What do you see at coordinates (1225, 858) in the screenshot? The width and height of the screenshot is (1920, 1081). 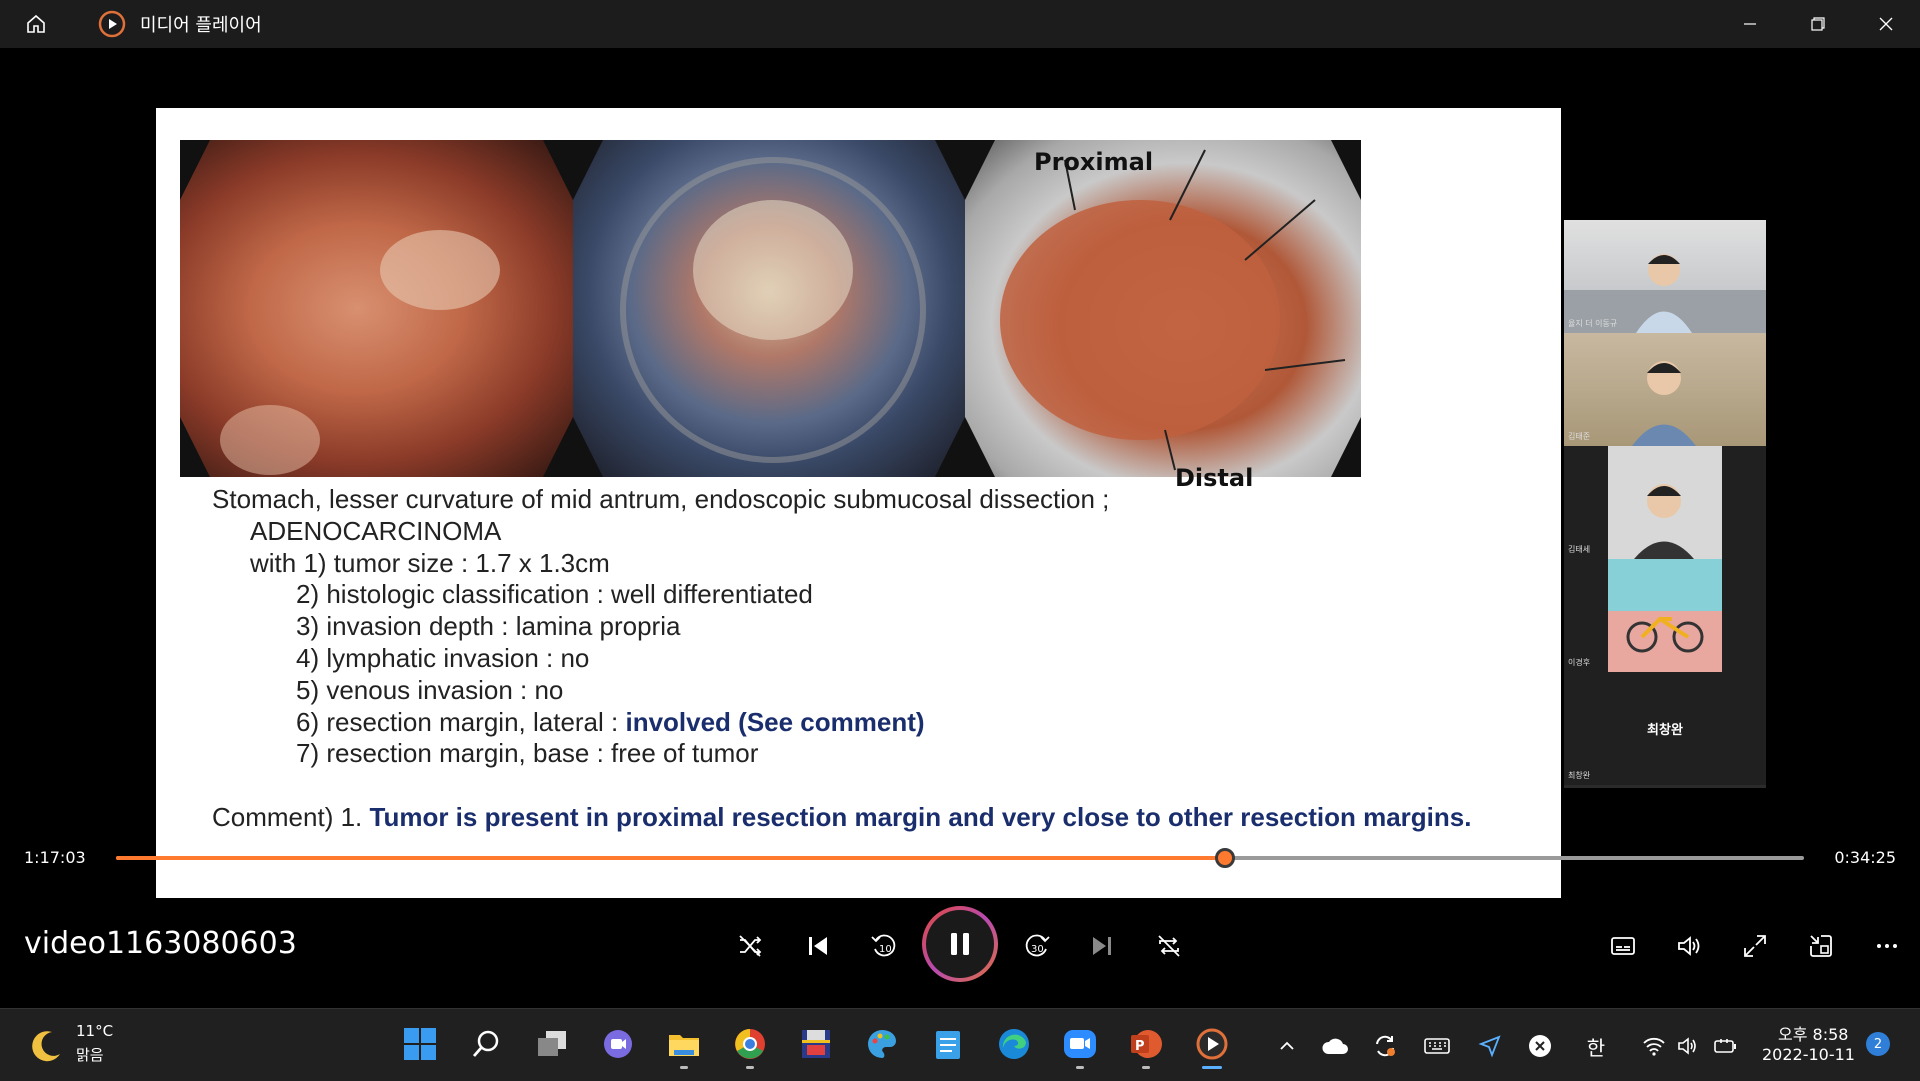 I see `seek-thumb` at bounding box center [1225, 858].